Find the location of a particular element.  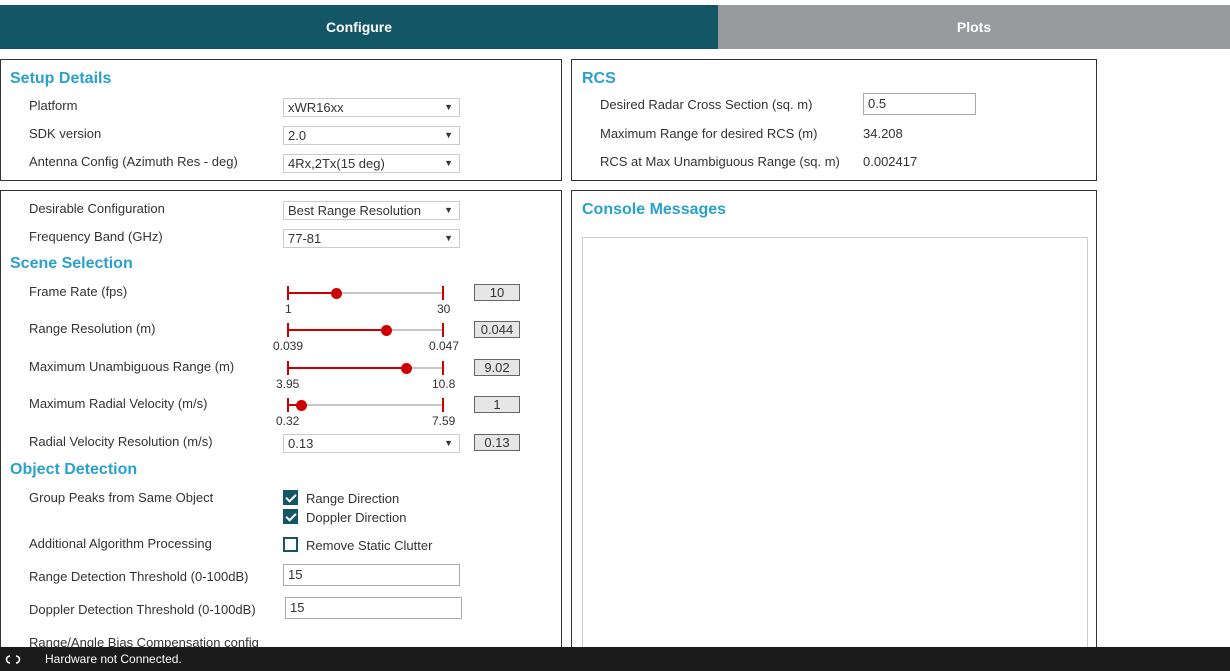

platform-value: xWR16xx is located at coordinates (316, 107).